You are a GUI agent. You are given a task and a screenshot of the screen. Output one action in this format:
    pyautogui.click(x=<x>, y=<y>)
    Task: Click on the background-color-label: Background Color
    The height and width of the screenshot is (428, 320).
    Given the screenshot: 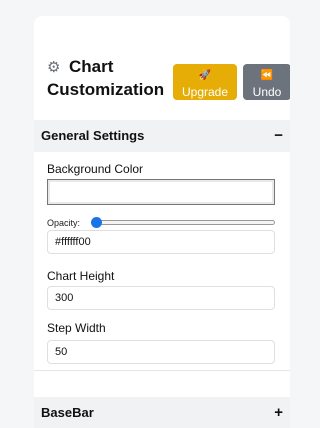 What is the action you would take?
    pyautogui.click(x=95, y=169)
    